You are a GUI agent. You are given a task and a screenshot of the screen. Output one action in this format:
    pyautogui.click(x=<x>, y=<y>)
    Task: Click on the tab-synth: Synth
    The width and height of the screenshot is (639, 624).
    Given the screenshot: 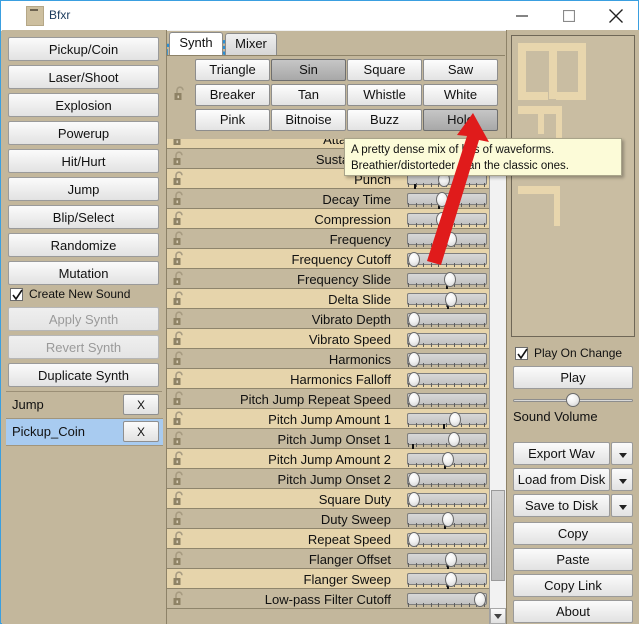 What is the action you would take?
    pyautogui.click(x=196, y=43)
    